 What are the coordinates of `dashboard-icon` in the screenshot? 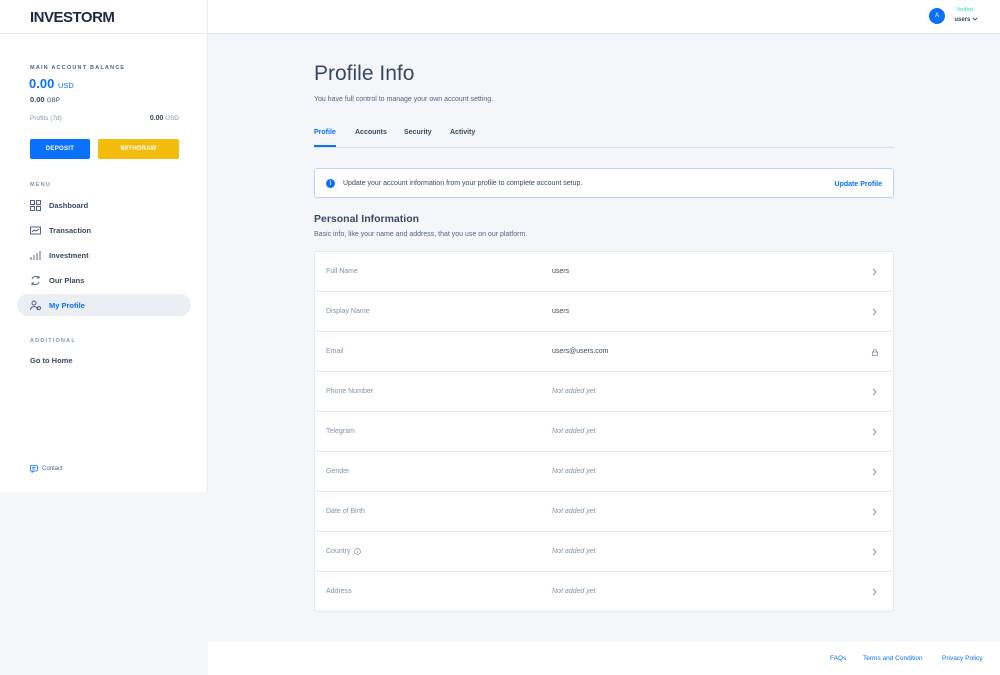 It's located at (35, 205).